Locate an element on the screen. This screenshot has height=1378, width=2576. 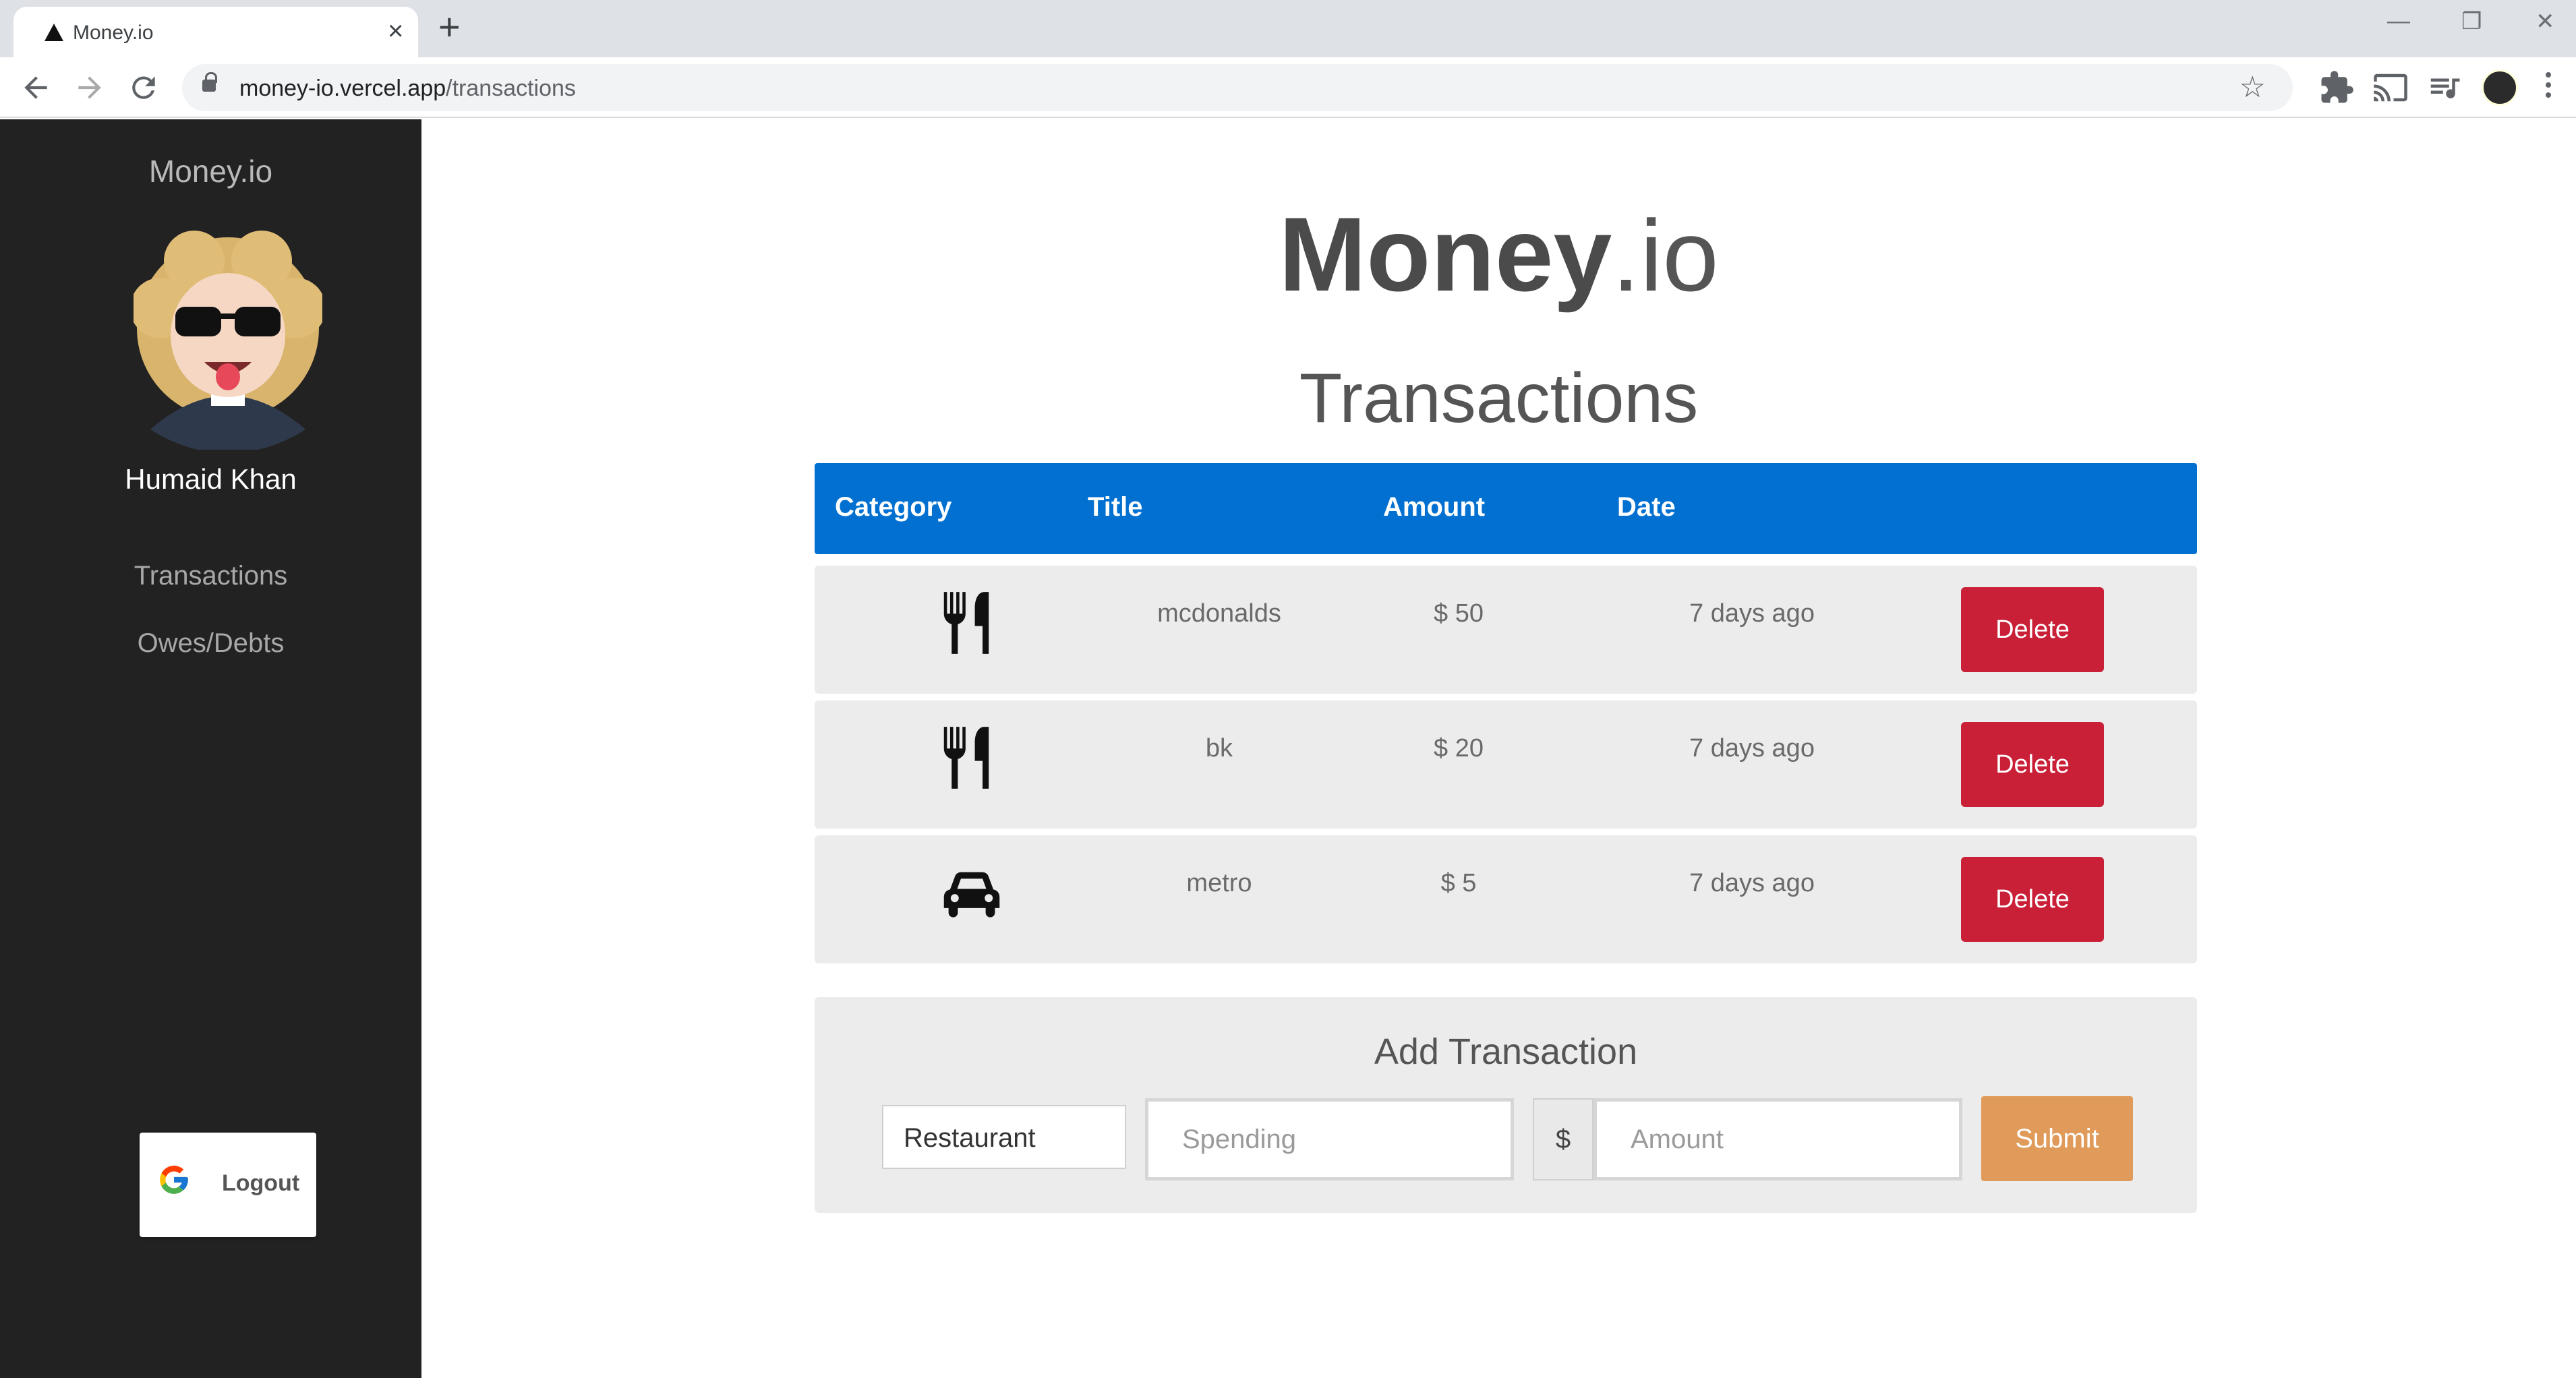
profile-avatar is located at coordinates (2500, 88).